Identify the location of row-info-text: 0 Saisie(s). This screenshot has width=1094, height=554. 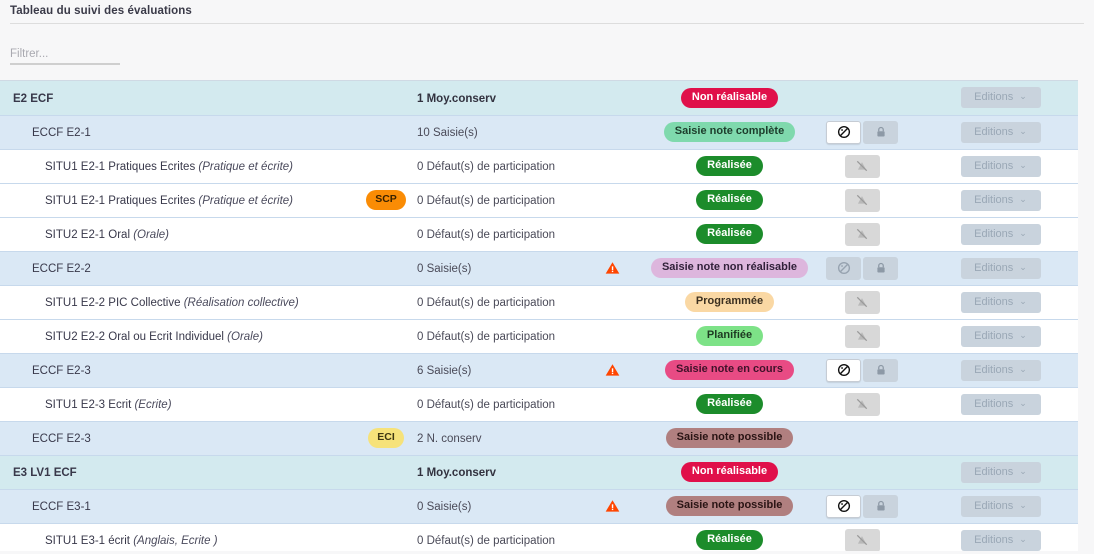
(444, 269).